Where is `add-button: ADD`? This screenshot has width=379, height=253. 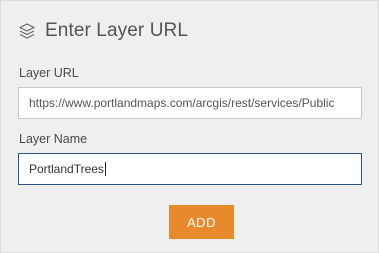 add-button: ADD is located at coordinates (201, 222).